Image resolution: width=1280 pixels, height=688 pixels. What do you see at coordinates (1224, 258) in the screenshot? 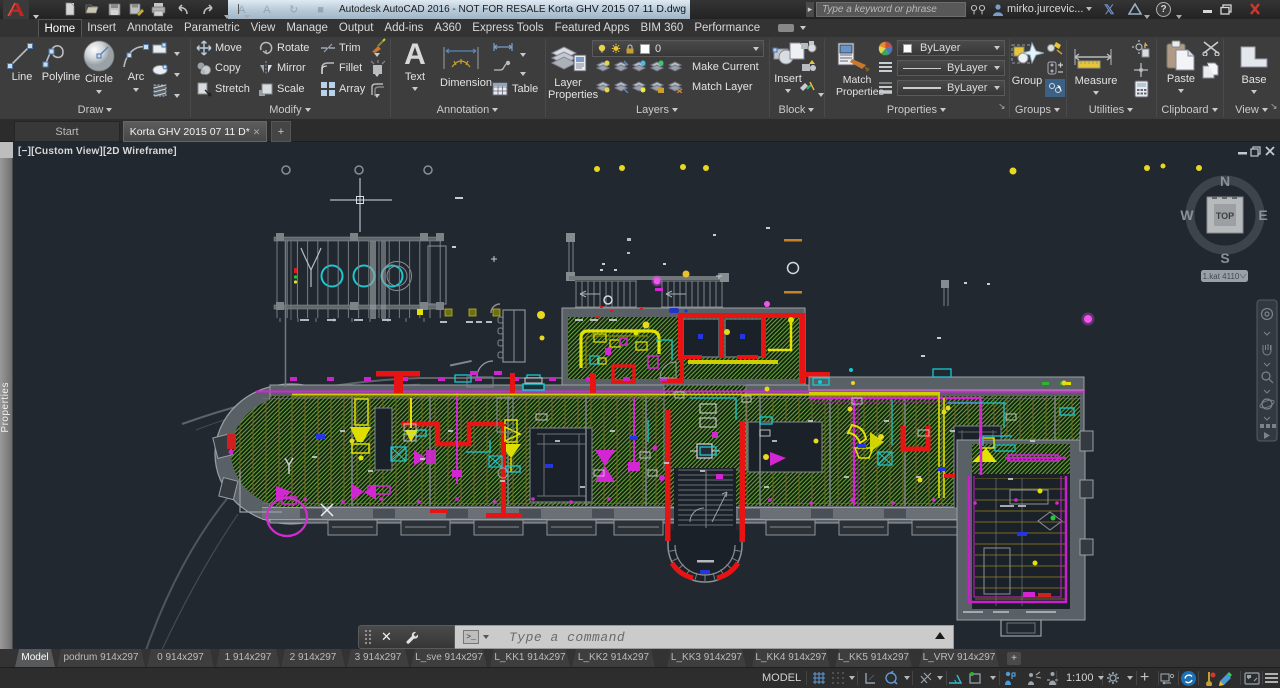
I see `svg-text: S` at bounding box center [1224, 258].